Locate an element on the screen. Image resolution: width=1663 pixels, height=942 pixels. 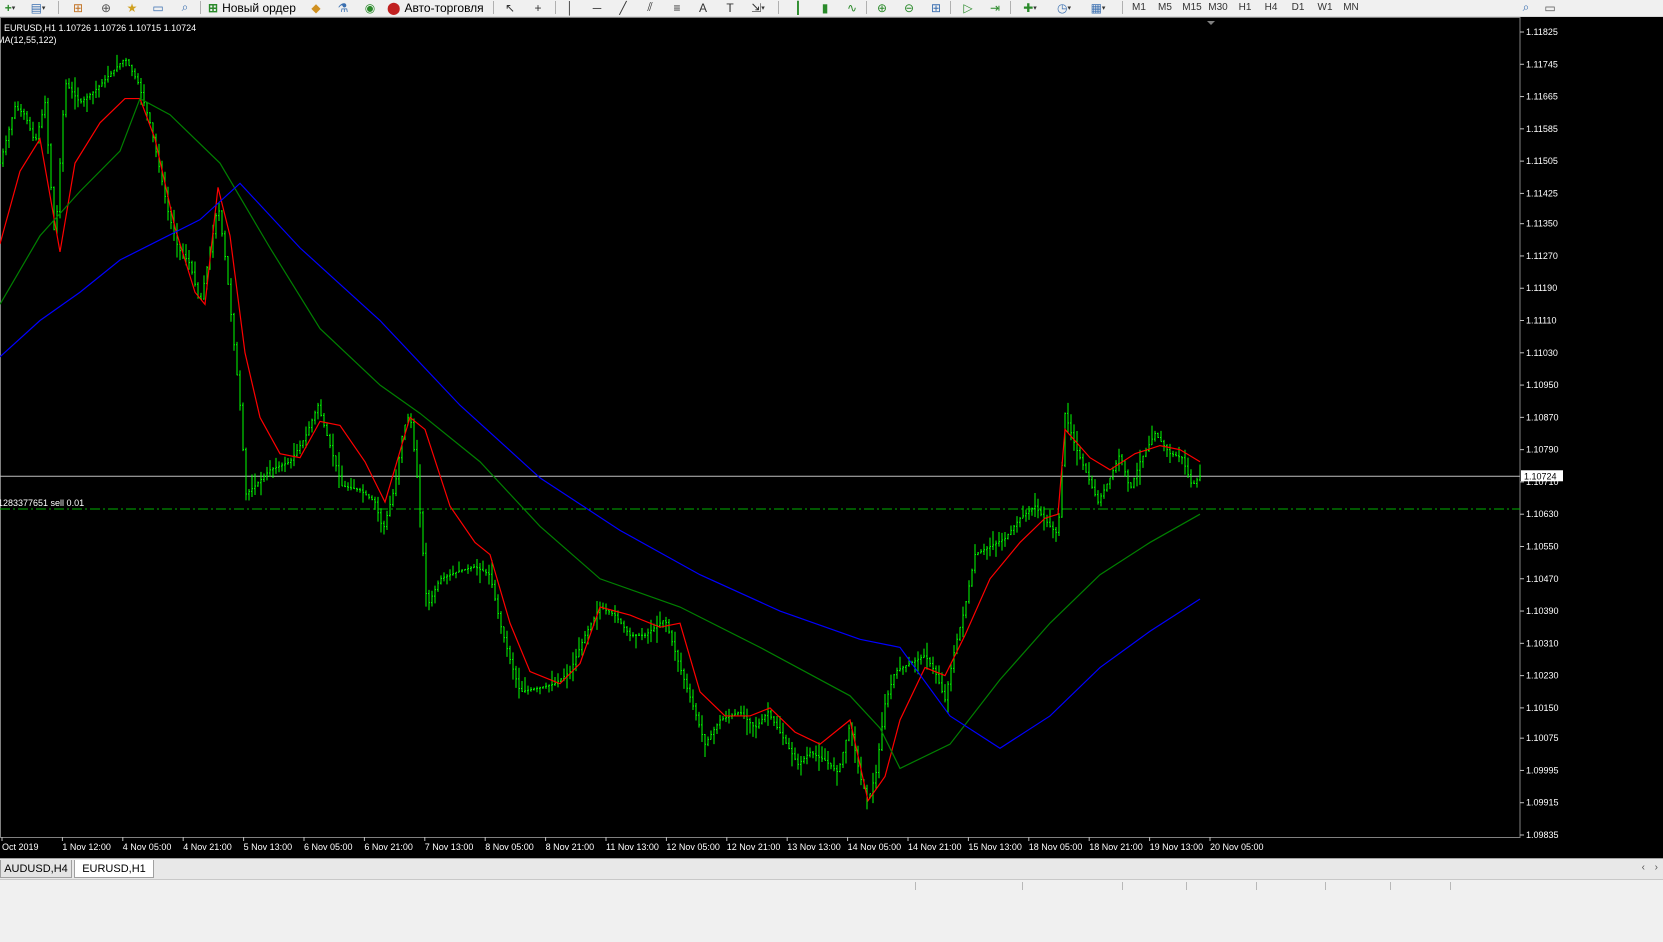
trendline-icon: ╱ is located at coordinates (623, 7).